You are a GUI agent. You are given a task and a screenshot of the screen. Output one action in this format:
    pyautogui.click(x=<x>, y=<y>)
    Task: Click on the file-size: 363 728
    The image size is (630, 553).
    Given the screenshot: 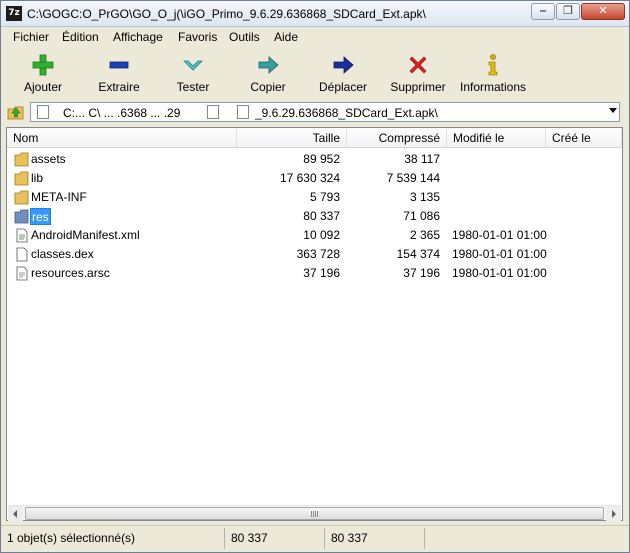 What is the action you would take?
    pyautogui.click(x=318, y=254)
    